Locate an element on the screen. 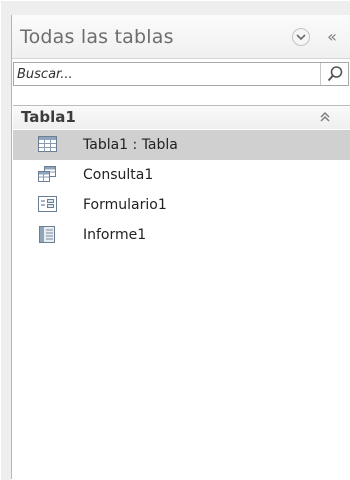  group-header-tabla1: Tabla1 is located at coordinates (181, 117).